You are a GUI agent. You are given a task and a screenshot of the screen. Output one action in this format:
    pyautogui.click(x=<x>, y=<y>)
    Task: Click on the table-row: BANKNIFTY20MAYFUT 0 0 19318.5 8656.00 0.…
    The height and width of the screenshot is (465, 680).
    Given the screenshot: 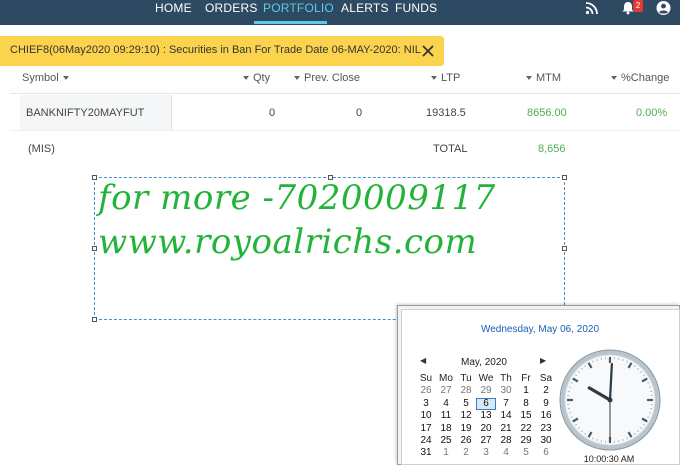 What is the action you would take?
    pyautogui.click(x=345, y=113)
    